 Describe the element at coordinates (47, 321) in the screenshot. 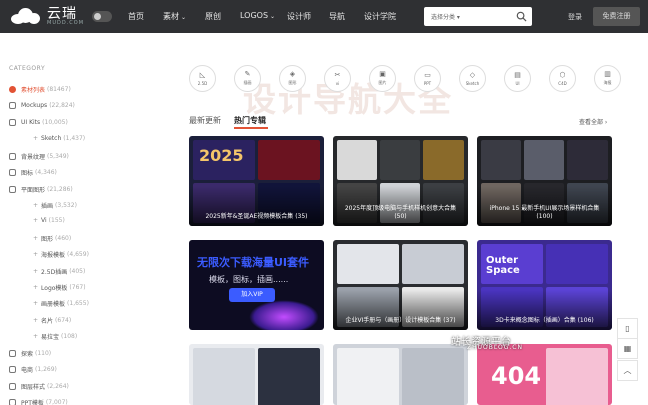

I see `sidebar-item-label: 名片` at that location.